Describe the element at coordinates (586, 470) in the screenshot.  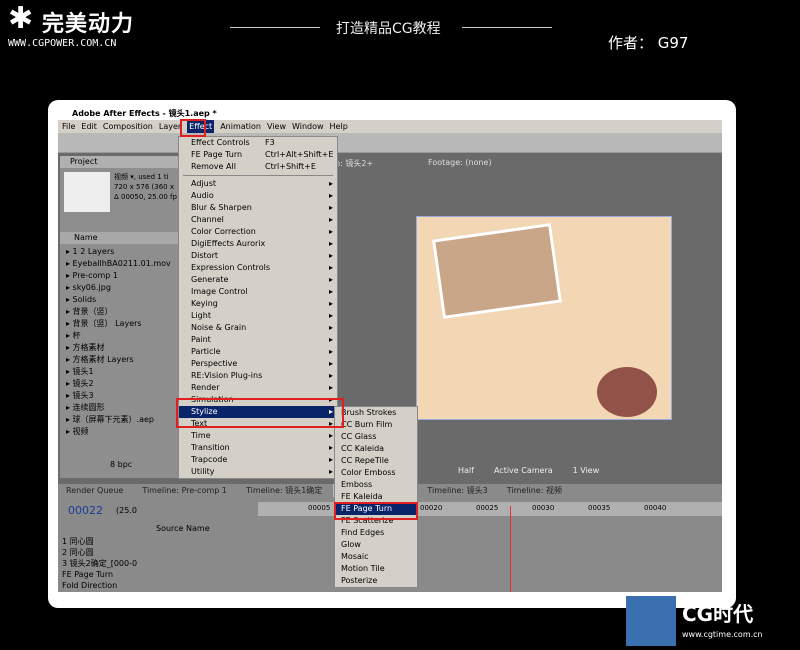
I see `viewer-control: 1 View` at that location.